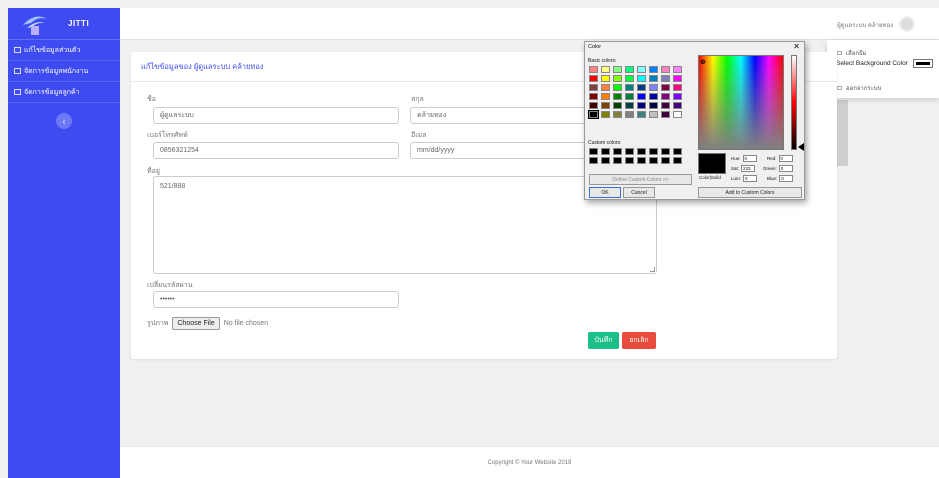 This screenshot has height=478, width=939. What do you see at coordinates (741, 102) in the screenshot?
I see `color-spectrum` at bounding box center [741, 102].